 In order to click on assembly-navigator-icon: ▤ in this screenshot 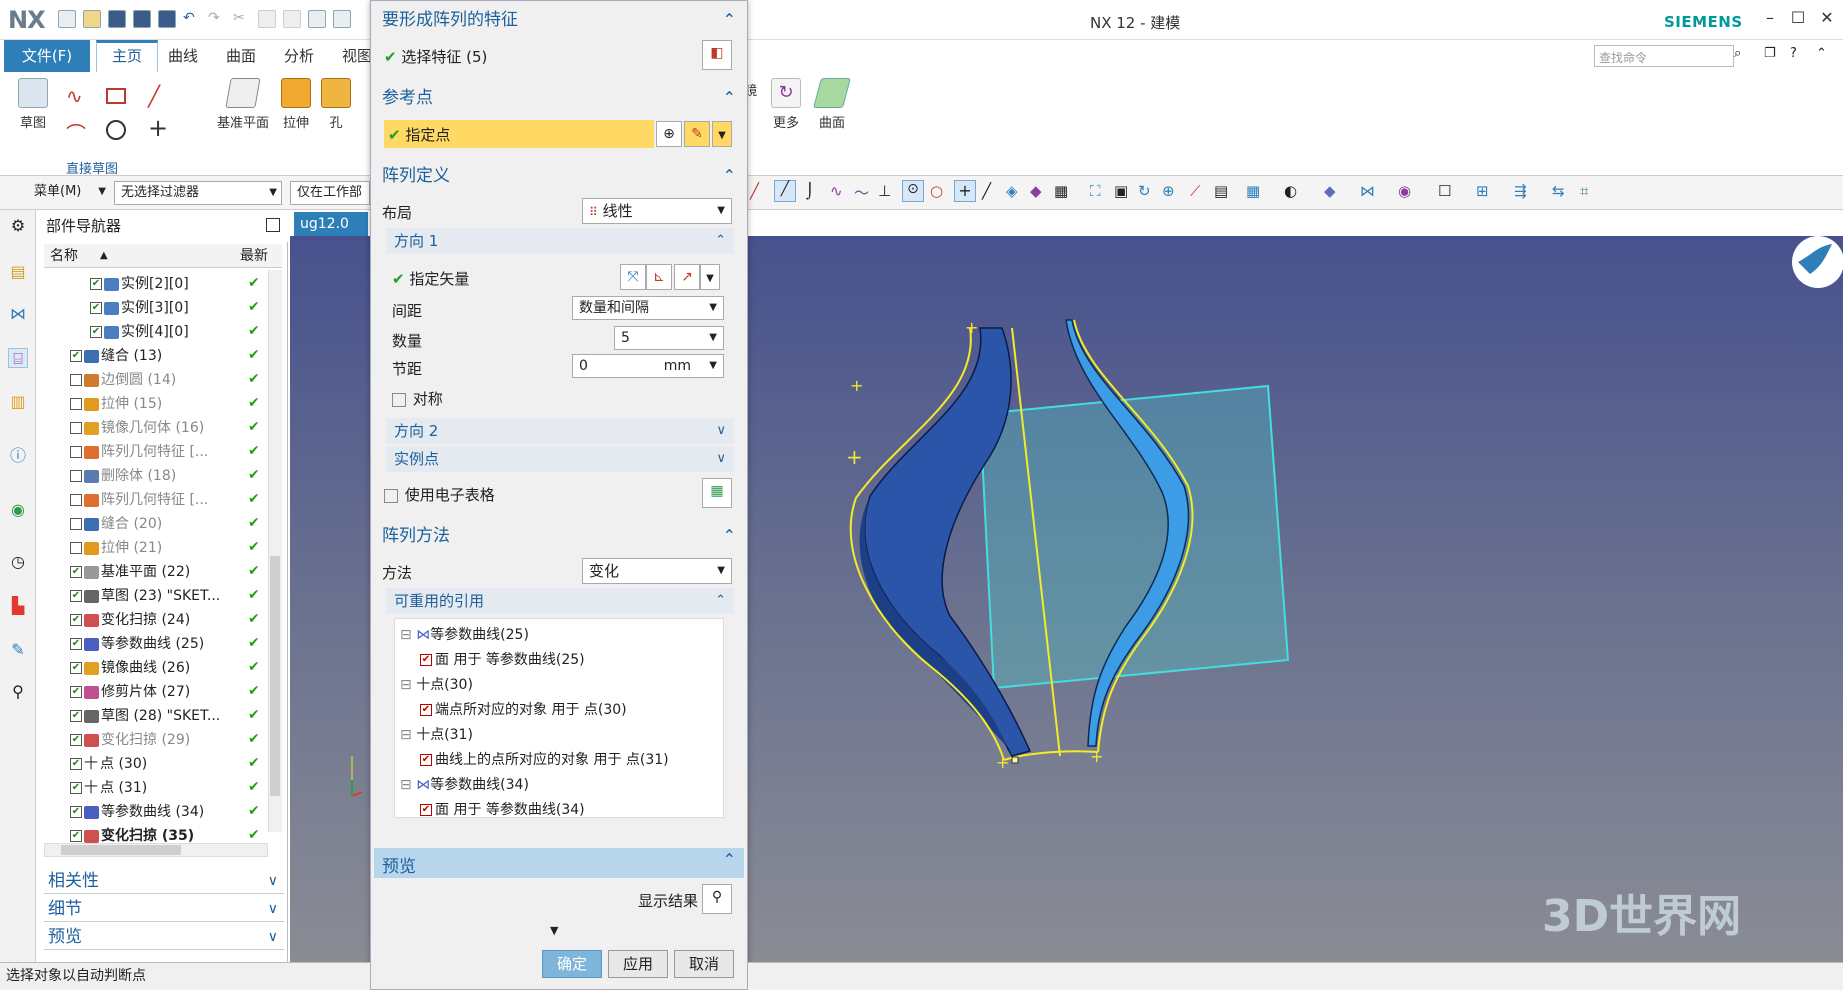, I will do `click(18, 272)`.